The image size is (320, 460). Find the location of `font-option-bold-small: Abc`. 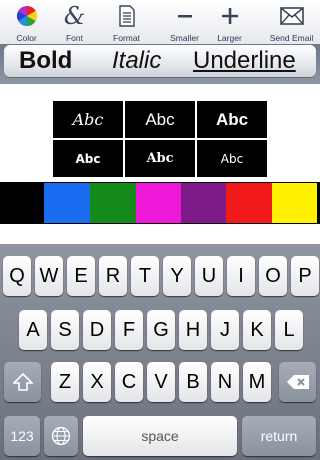

font-option-bold-small: Abc is located at coordinates (88, 158).